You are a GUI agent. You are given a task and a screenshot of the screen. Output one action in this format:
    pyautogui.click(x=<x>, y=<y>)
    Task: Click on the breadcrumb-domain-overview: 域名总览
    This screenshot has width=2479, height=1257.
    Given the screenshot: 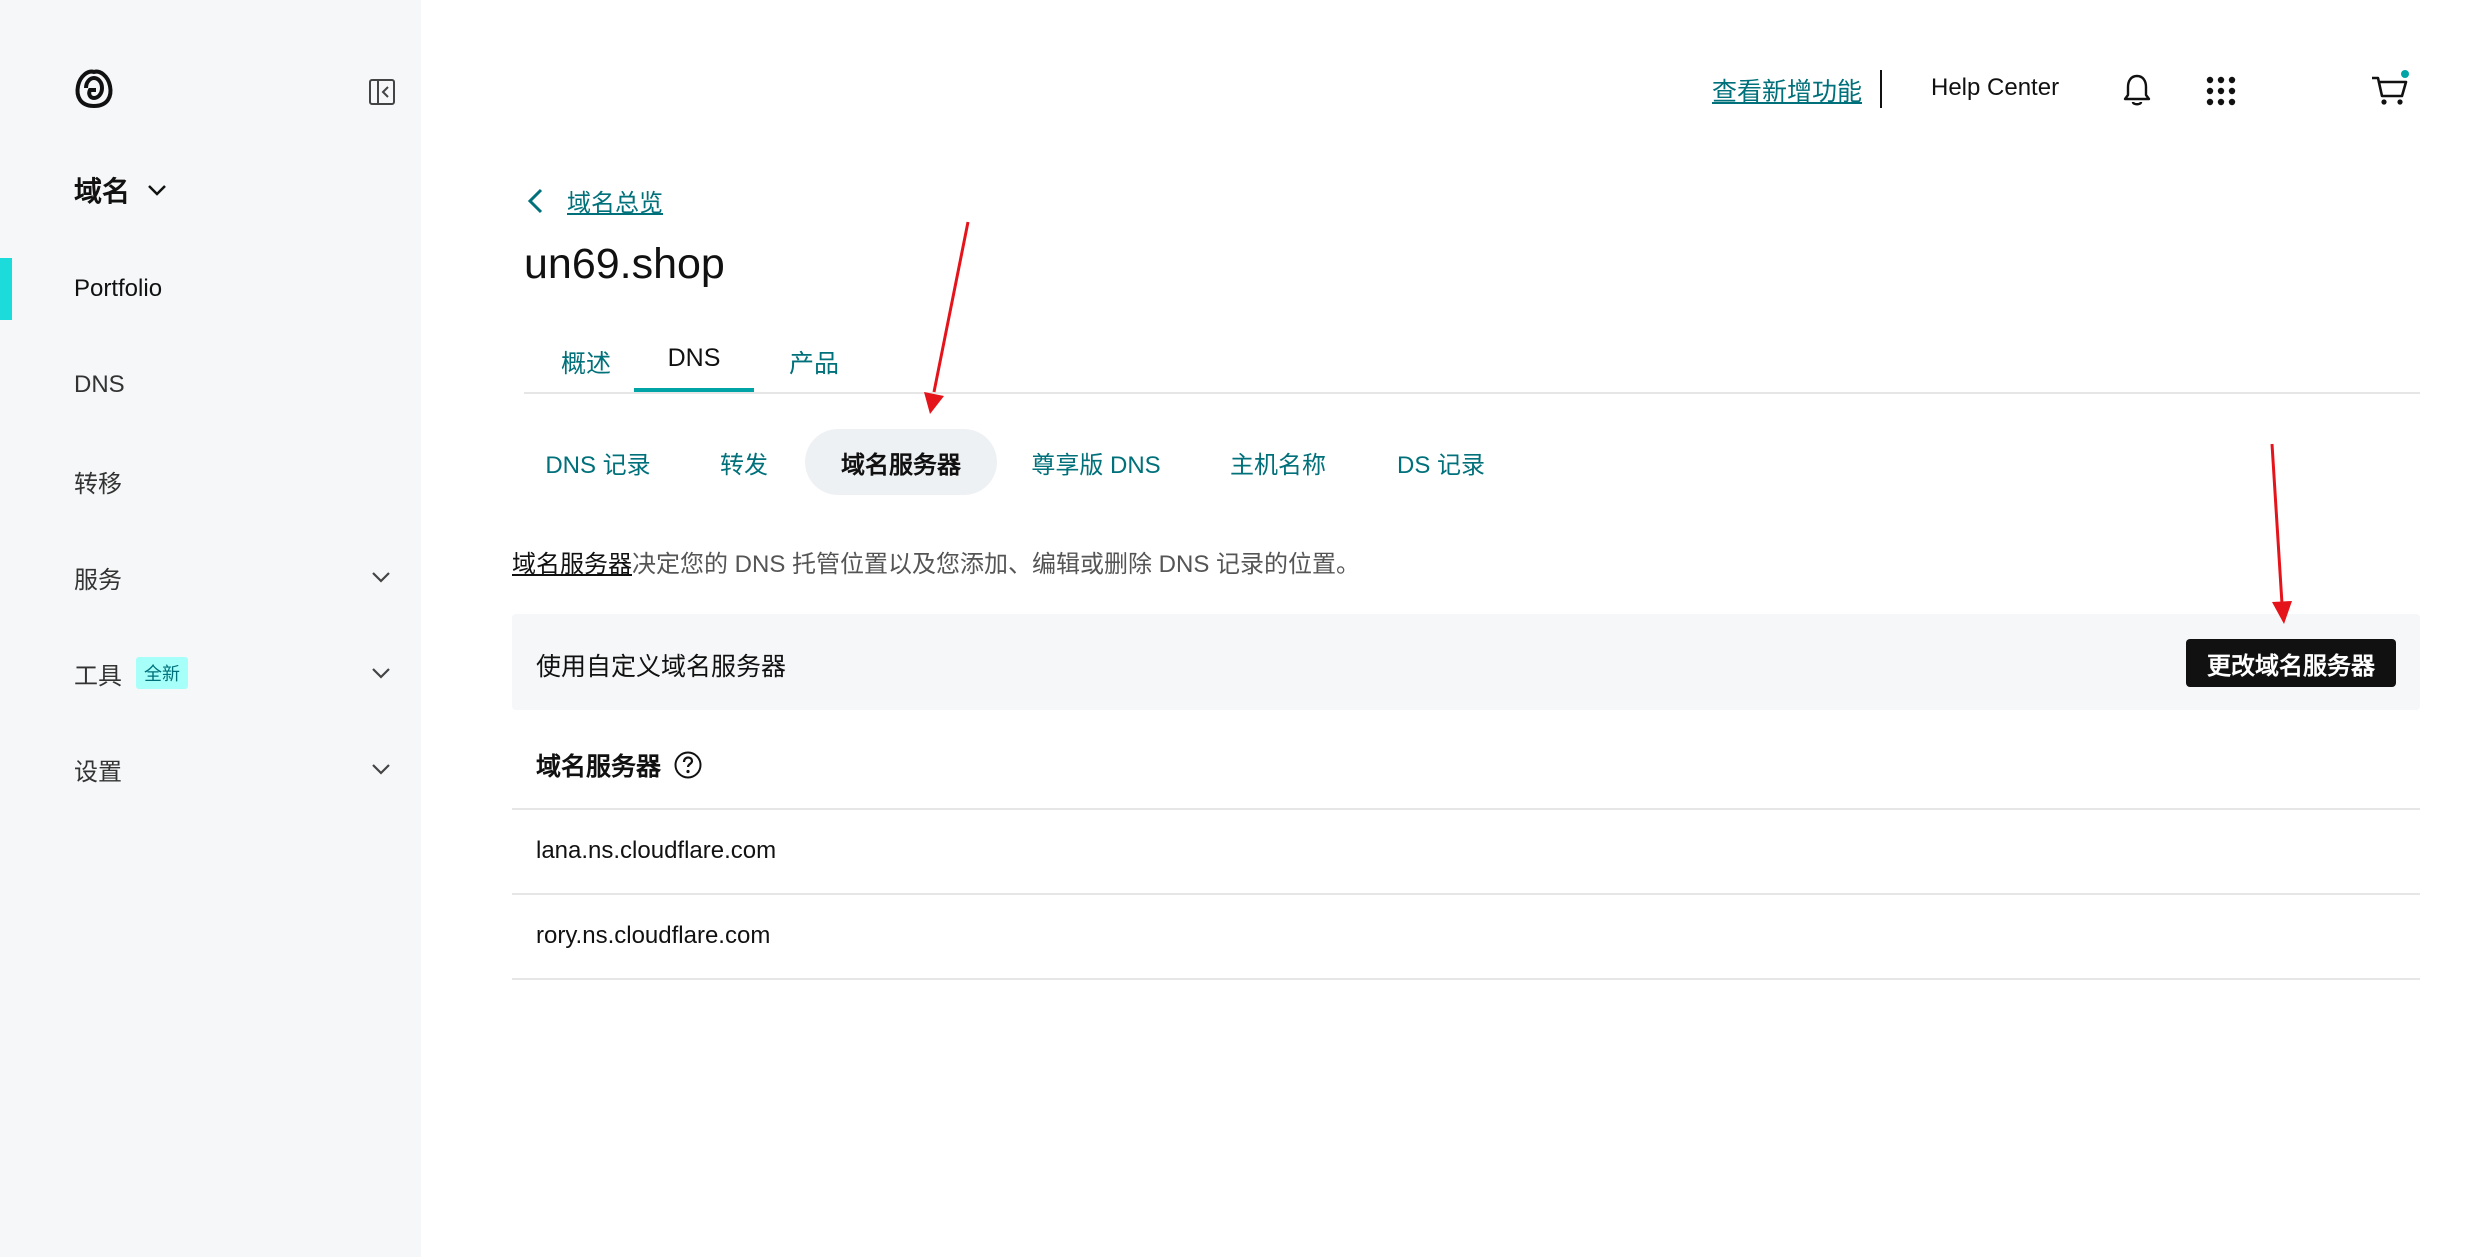 What is the action you would take?
    pyautogui.click(x=615, y=200)
    